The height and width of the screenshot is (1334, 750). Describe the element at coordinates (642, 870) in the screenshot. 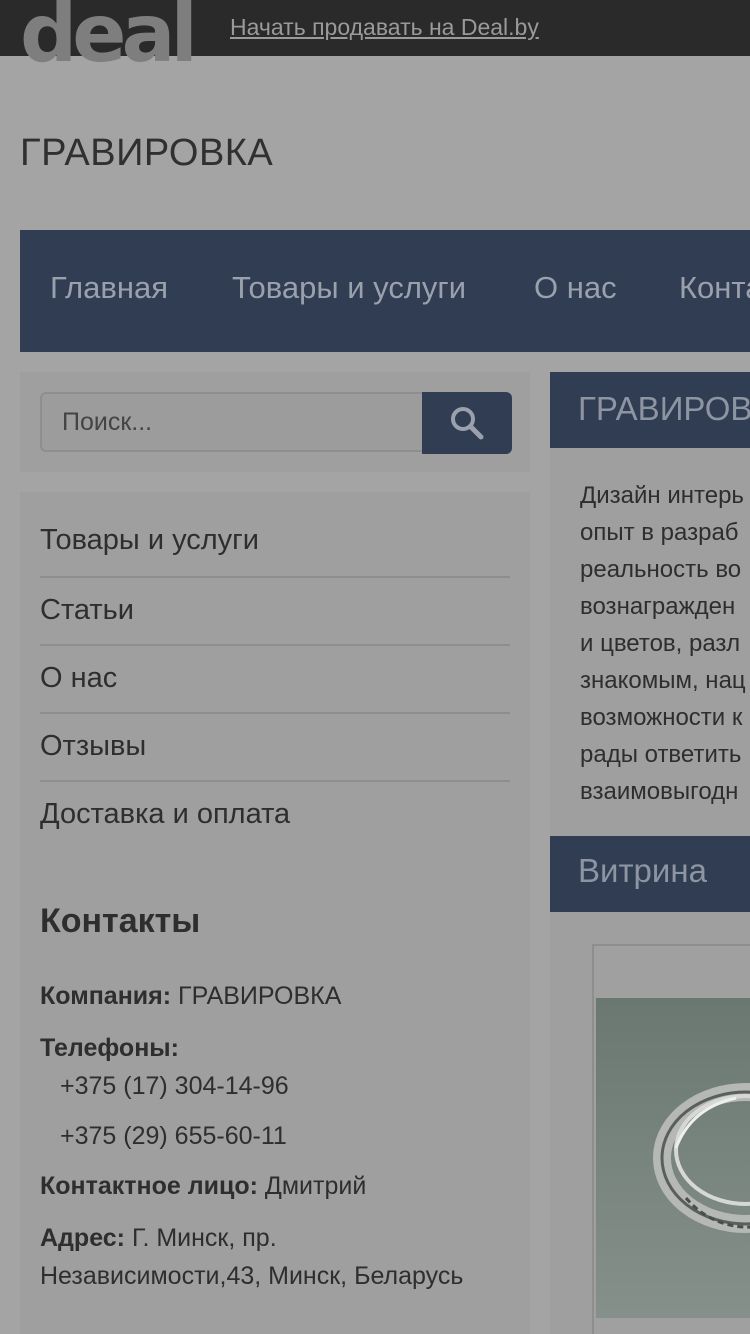

I see `vitrina-title: Витрина` at that location.